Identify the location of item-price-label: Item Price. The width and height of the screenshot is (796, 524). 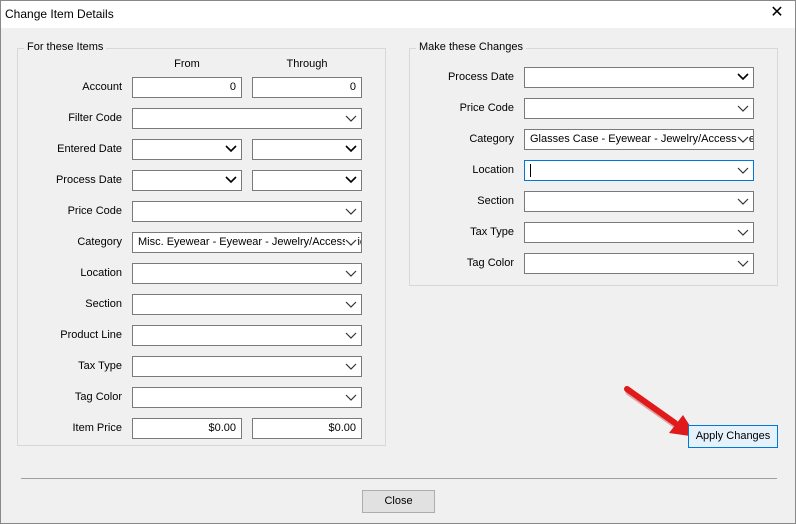
(97, 428).